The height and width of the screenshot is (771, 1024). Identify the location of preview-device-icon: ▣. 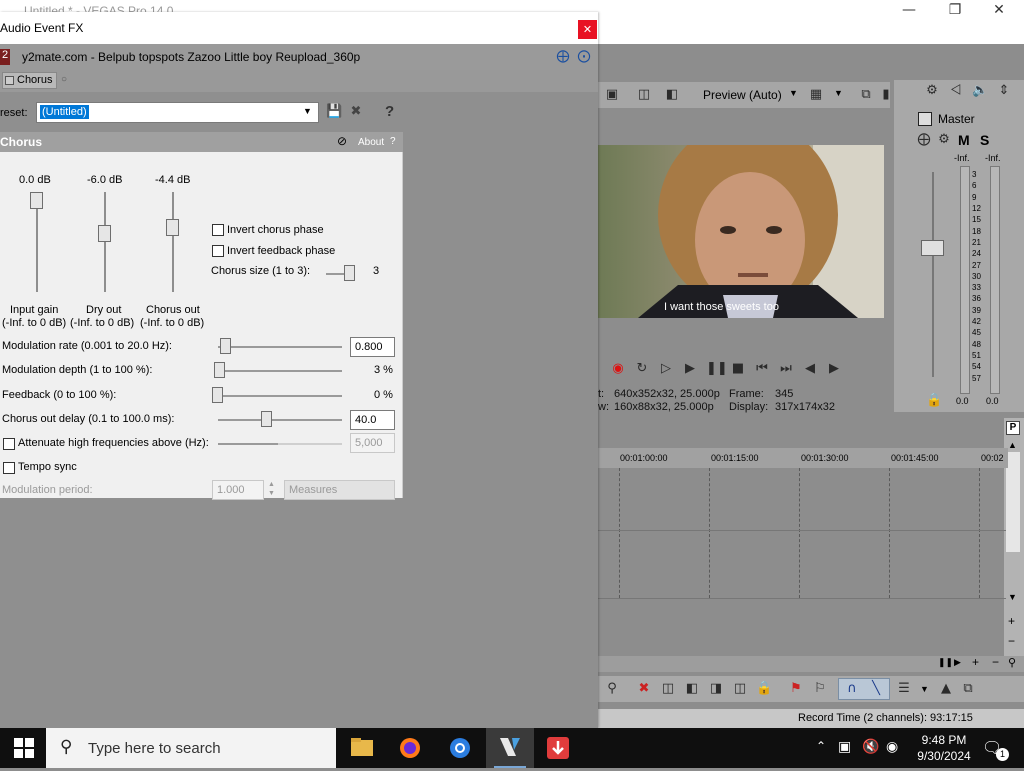
(612, 95).